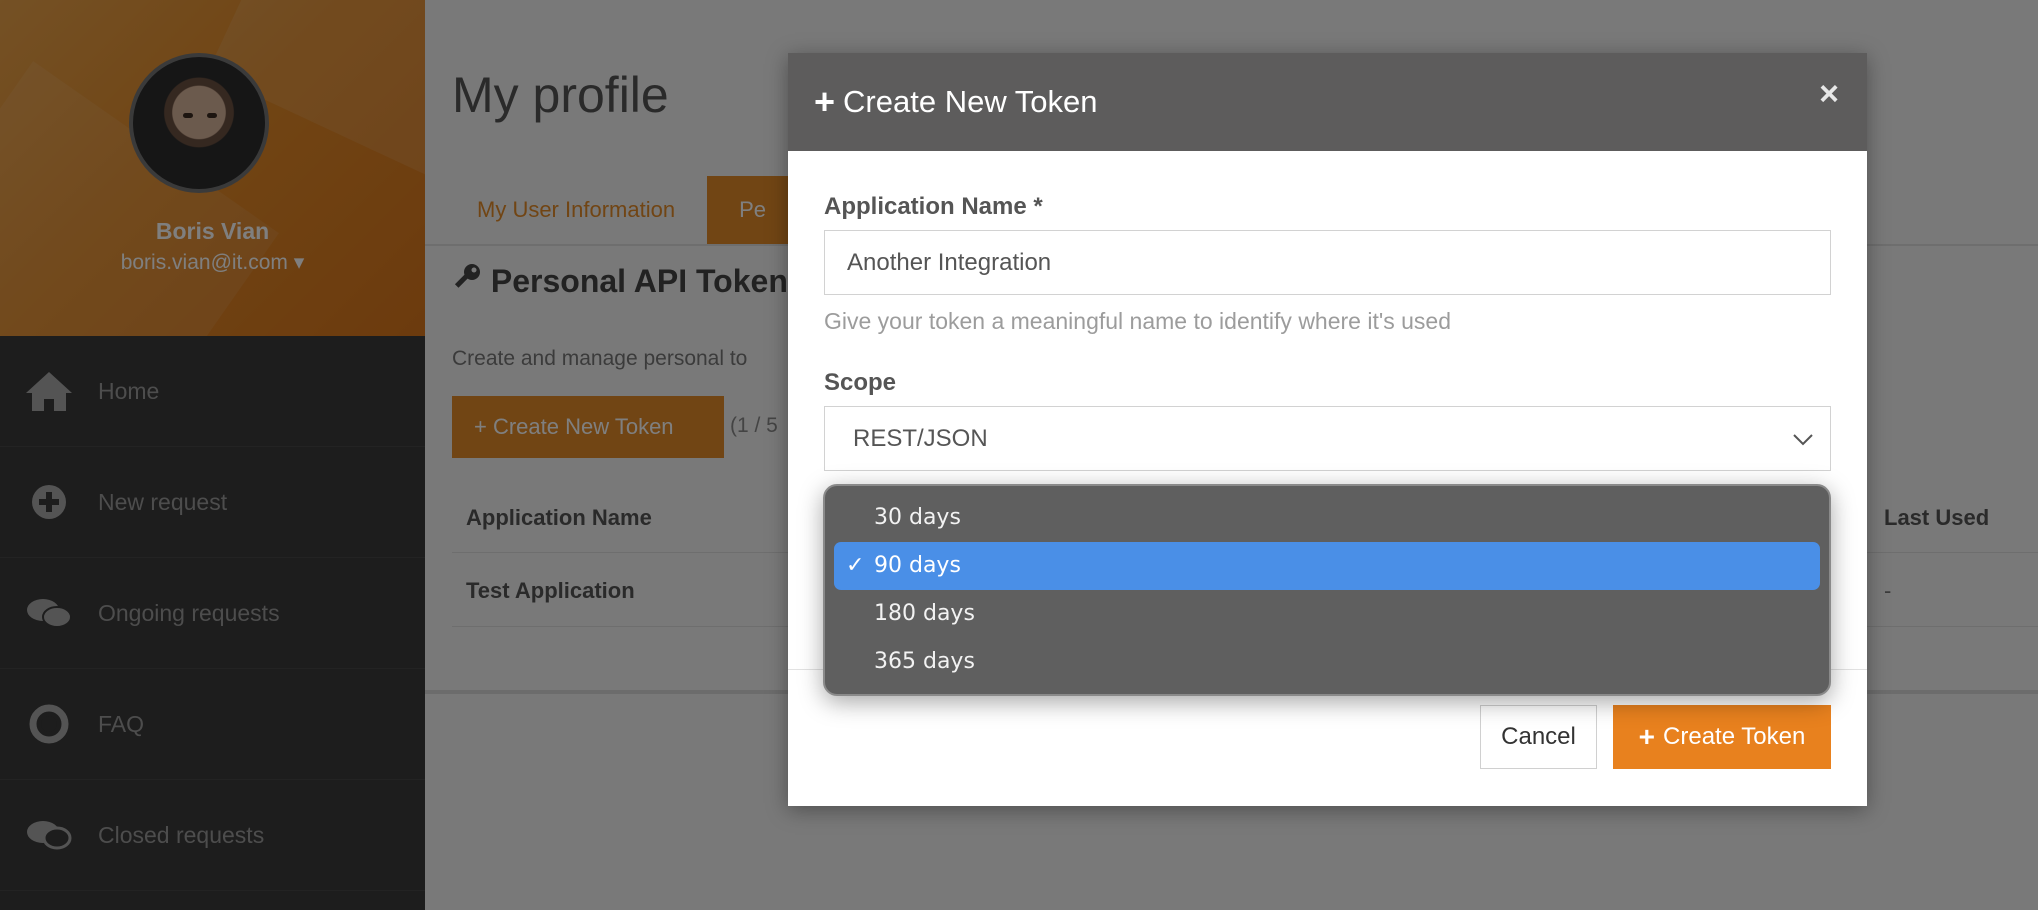 This screenshot has width=2038, height=910. I want to click on scope-selected-value: REST/JSON, so click(920, 438).